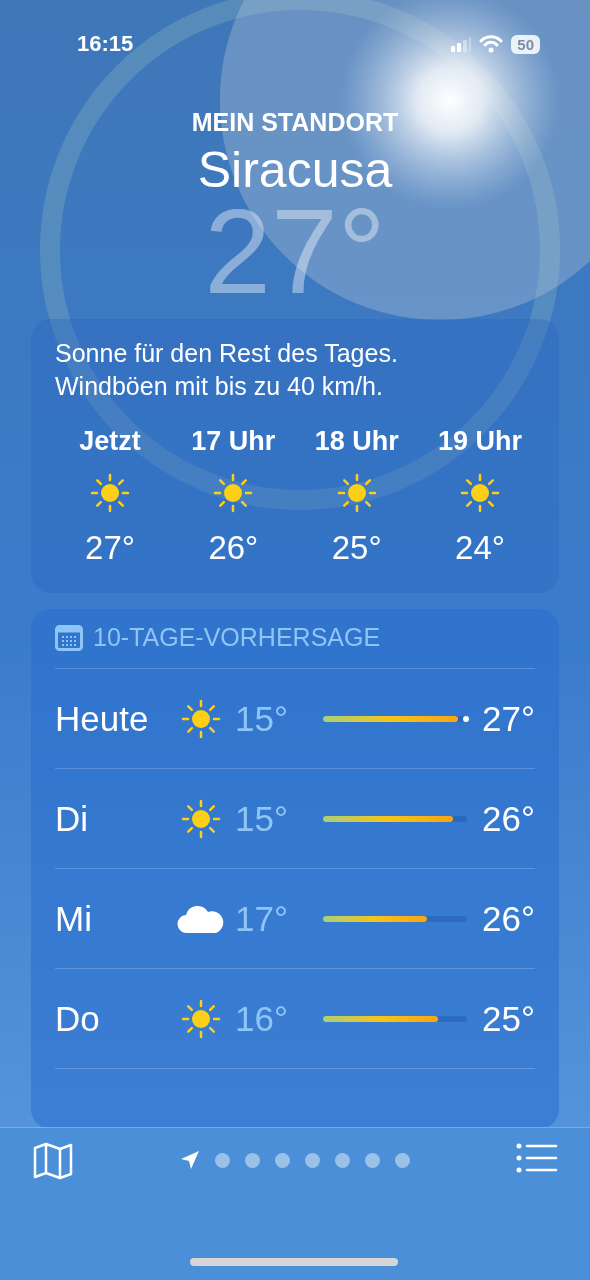 The image size is (590, 1280). What do you see at coordinates (72, 818) in the screenshot?
I see `day-label: Di` at bounding box center [72, 818].